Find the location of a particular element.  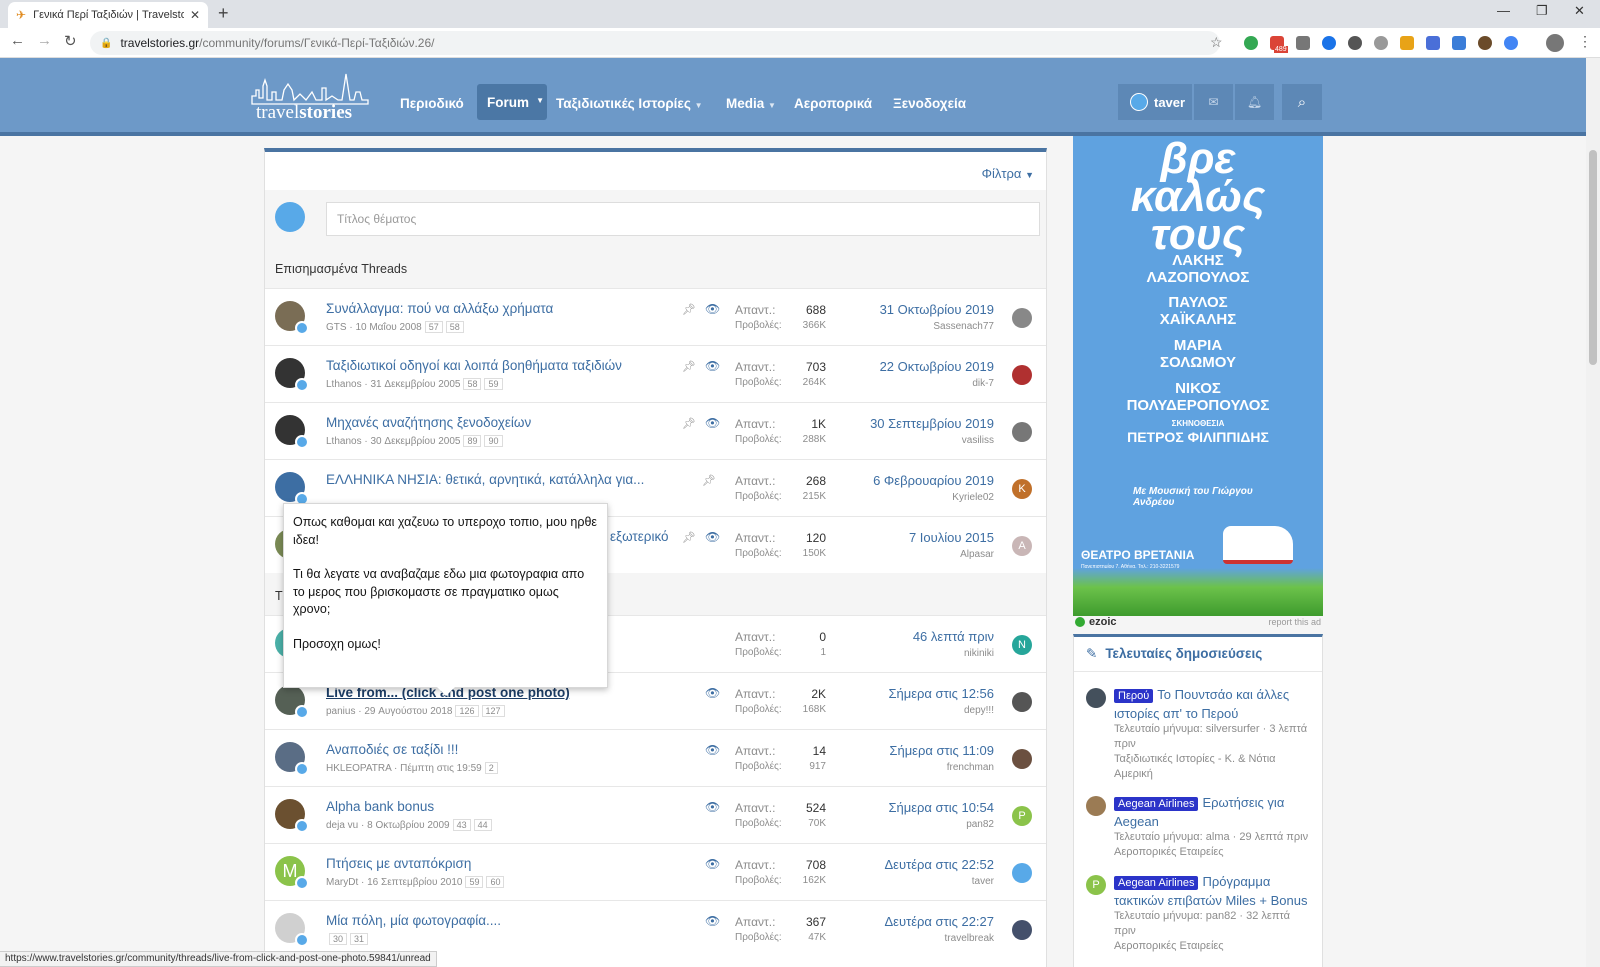

last-post-date: 30 Σεπτεμβρίου 2019 is located at coordinates (932, 423).